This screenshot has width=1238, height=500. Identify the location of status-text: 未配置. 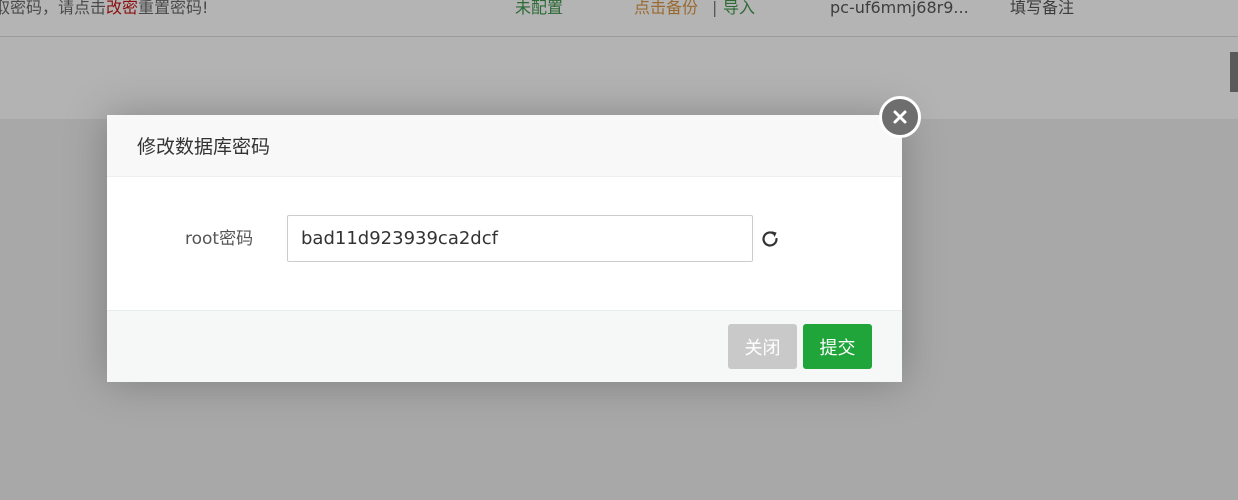
(539, 8).